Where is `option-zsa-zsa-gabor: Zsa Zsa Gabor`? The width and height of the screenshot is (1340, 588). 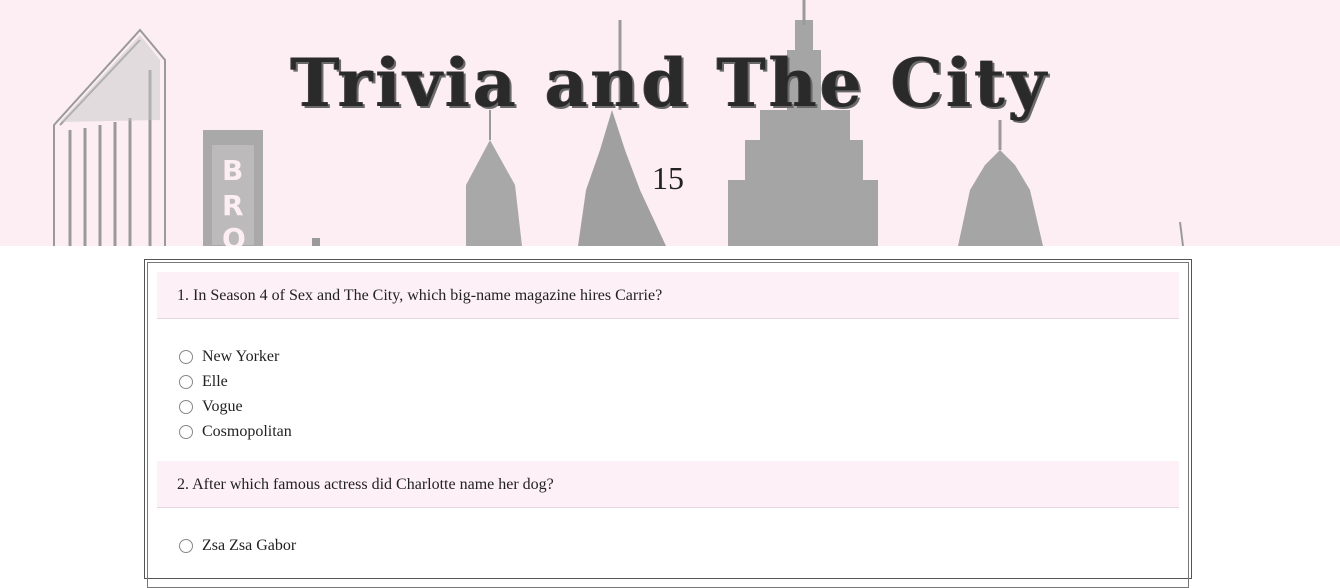
option-zsa-zsa-gabor: Zsa Zsa Gabor is located at coordinates (237, 545).